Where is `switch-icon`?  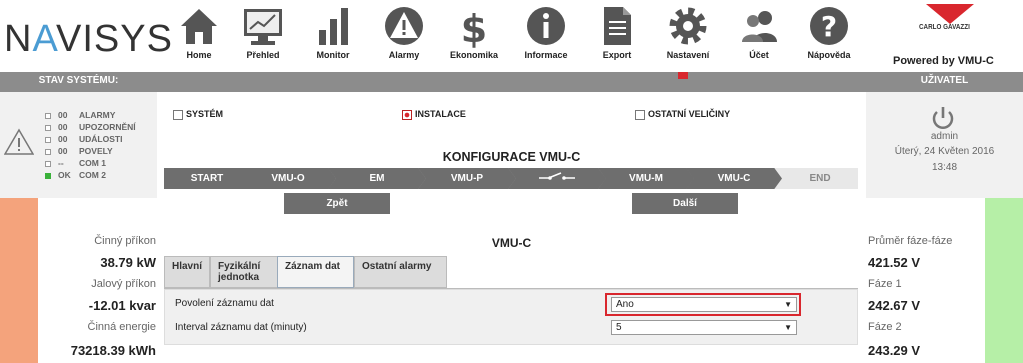 switch-icon is located at coordinates (557, 176).